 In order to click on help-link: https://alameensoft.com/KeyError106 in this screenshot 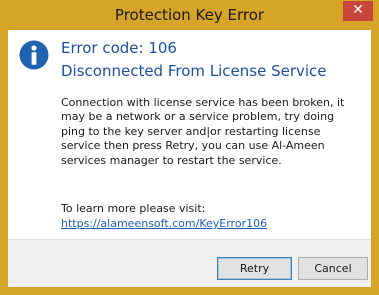, I will do `click(164, 223)`.